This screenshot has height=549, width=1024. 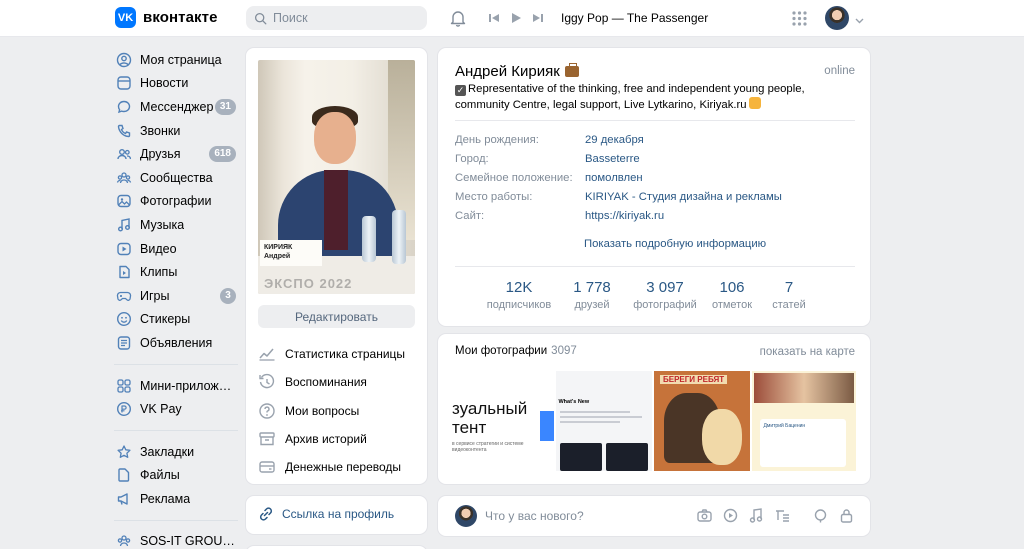 What do you see at coordinates (614, 180) in the screenshot?
I see `info-value: помолвлен` at bounding box center [614, 180].